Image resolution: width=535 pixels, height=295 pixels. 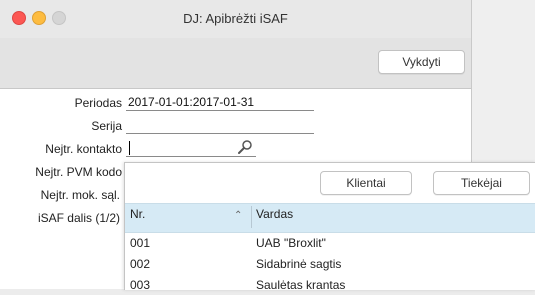 What do you see at coordinates (140, 264) in the screenshot?
I see `contact-number: 002` at bounding box center [140, 264].